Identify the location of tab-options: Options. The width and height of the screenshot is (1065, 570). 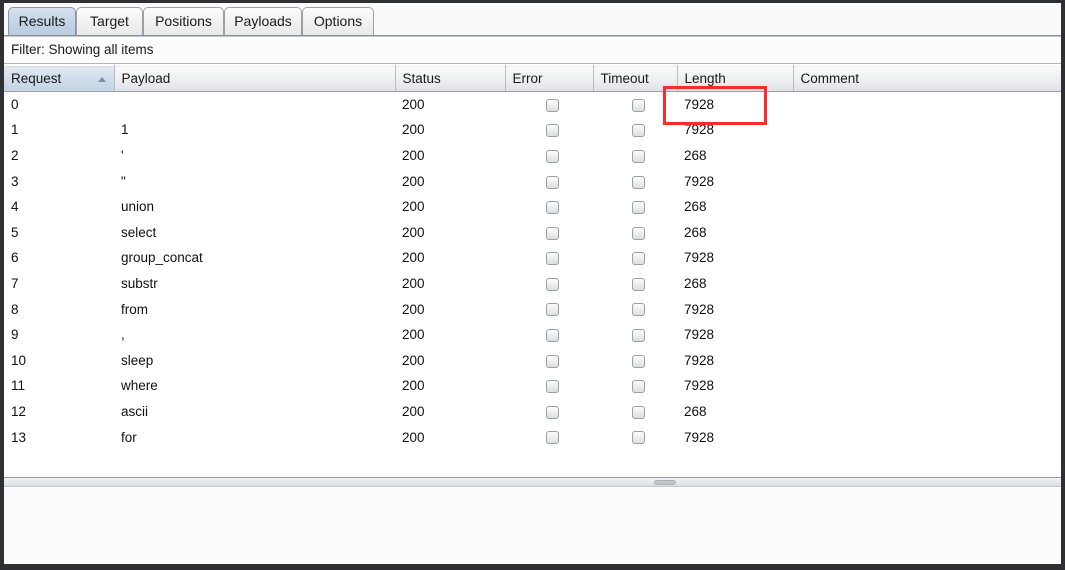
(338, 21).